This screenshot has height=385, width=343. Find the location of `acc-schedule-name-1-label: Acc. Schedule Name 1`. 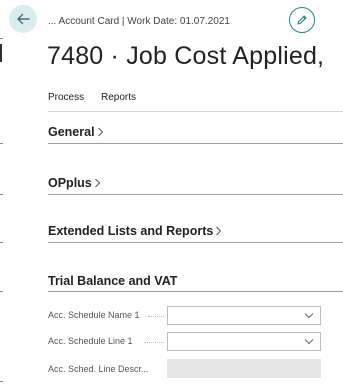

acc-schedule-name-1-label: Acc. Schedule Name 1 is located at coordinates (94, 315).